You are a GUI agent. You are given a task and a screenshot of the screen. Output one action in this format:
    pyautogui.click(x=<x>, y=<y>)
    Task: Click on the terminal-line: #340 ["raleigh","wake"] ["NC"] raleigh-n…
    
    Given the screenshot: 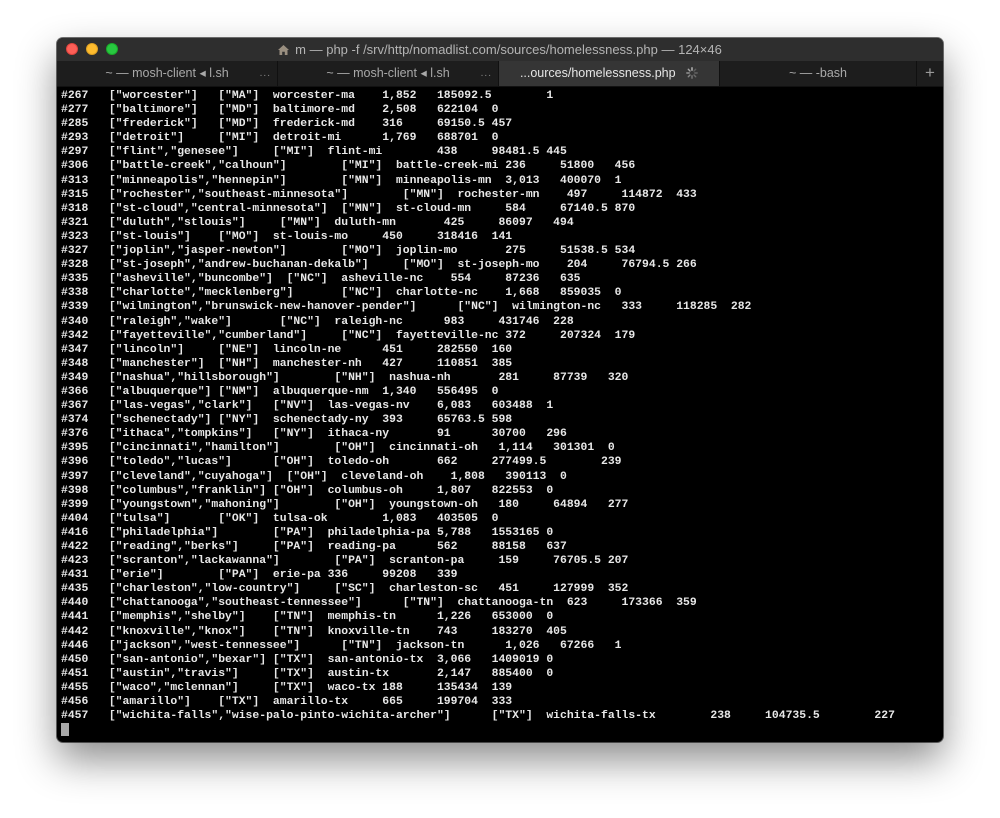 What is the action you would take?
    pyautogui.click(x=317, y=321)
    